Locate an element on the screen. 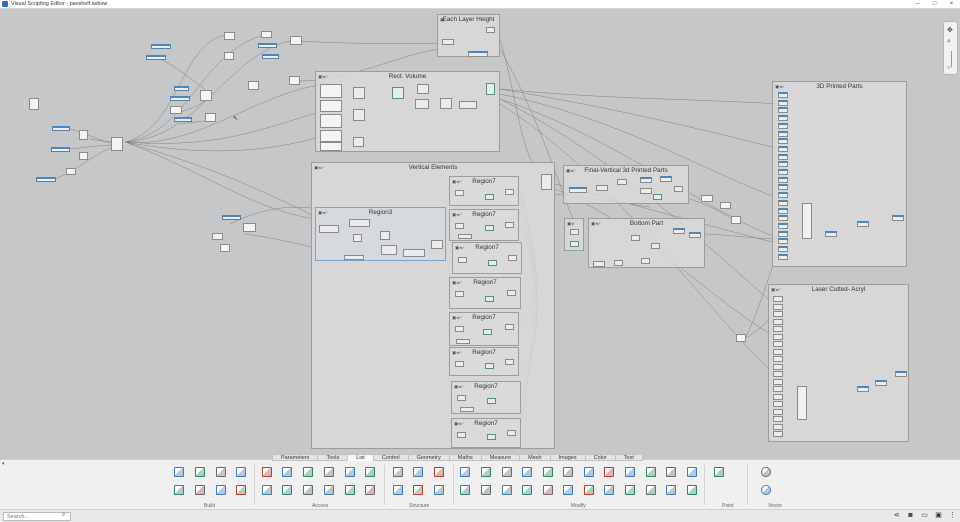  close-button: × is located at coordinates (951, 4).